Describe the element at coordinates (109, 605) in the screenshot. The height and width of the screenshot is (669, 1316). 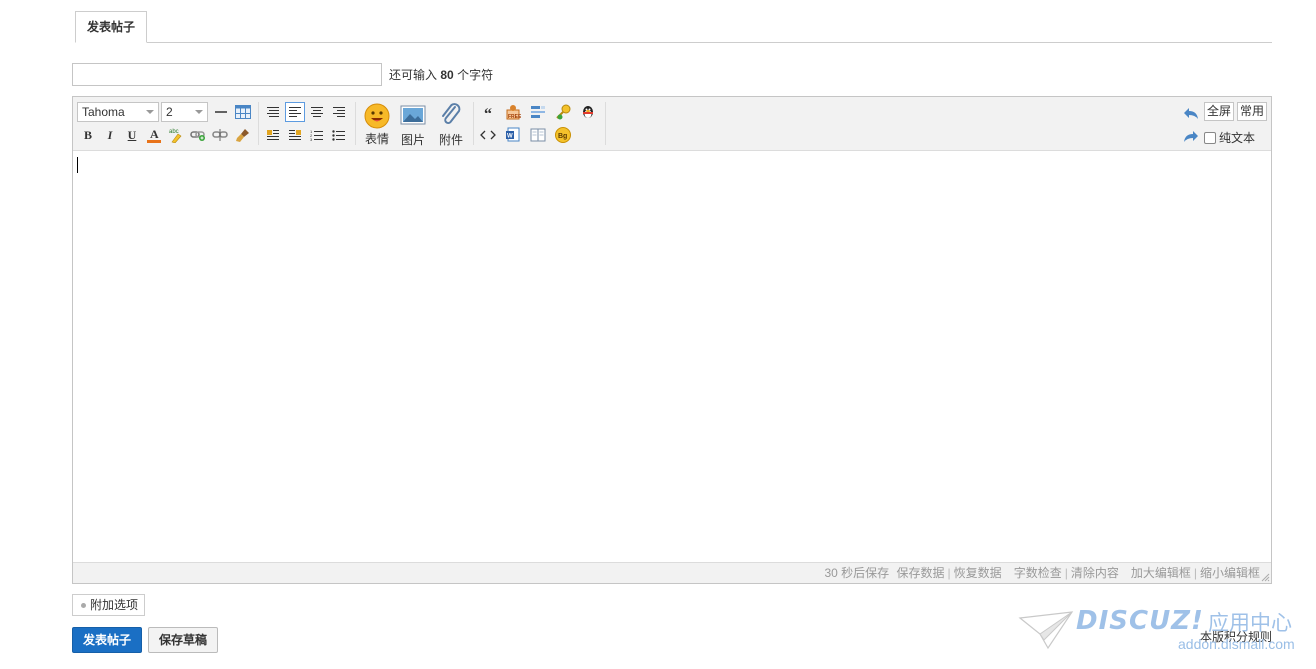
I see `extra-options-button: 附加选项` at that location.